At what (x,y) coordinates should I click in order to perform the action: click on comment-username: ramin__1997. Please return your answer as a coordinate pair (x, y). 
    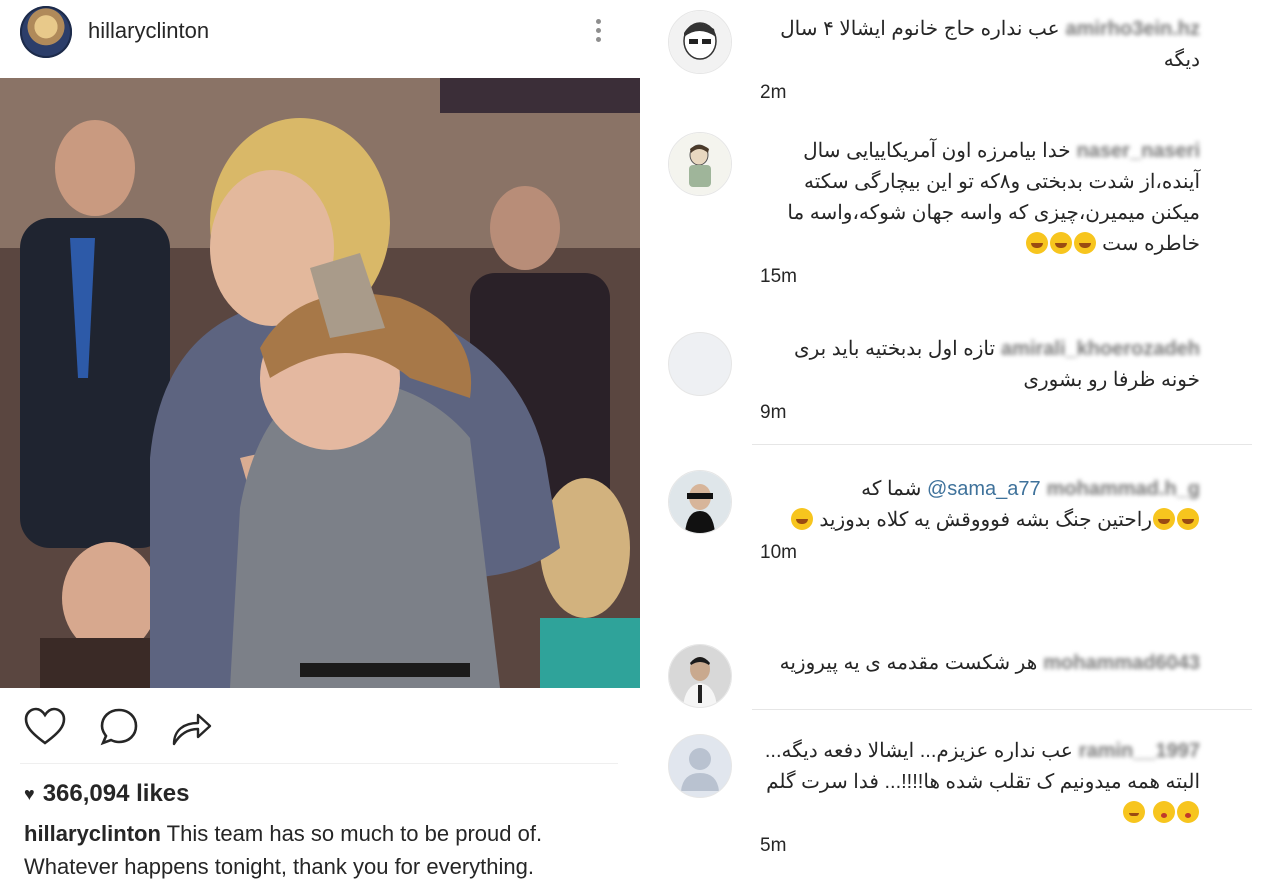
    Looking at the image, I should click on (1139, 751).